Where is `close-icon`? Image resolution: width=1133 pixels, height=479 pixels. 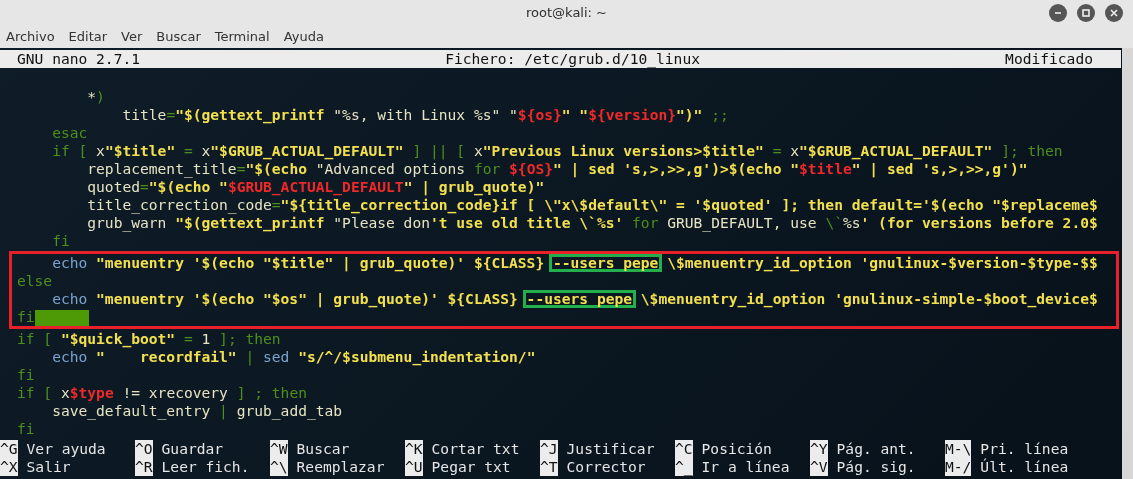
close-icon is located at coordinates (1114, 13).